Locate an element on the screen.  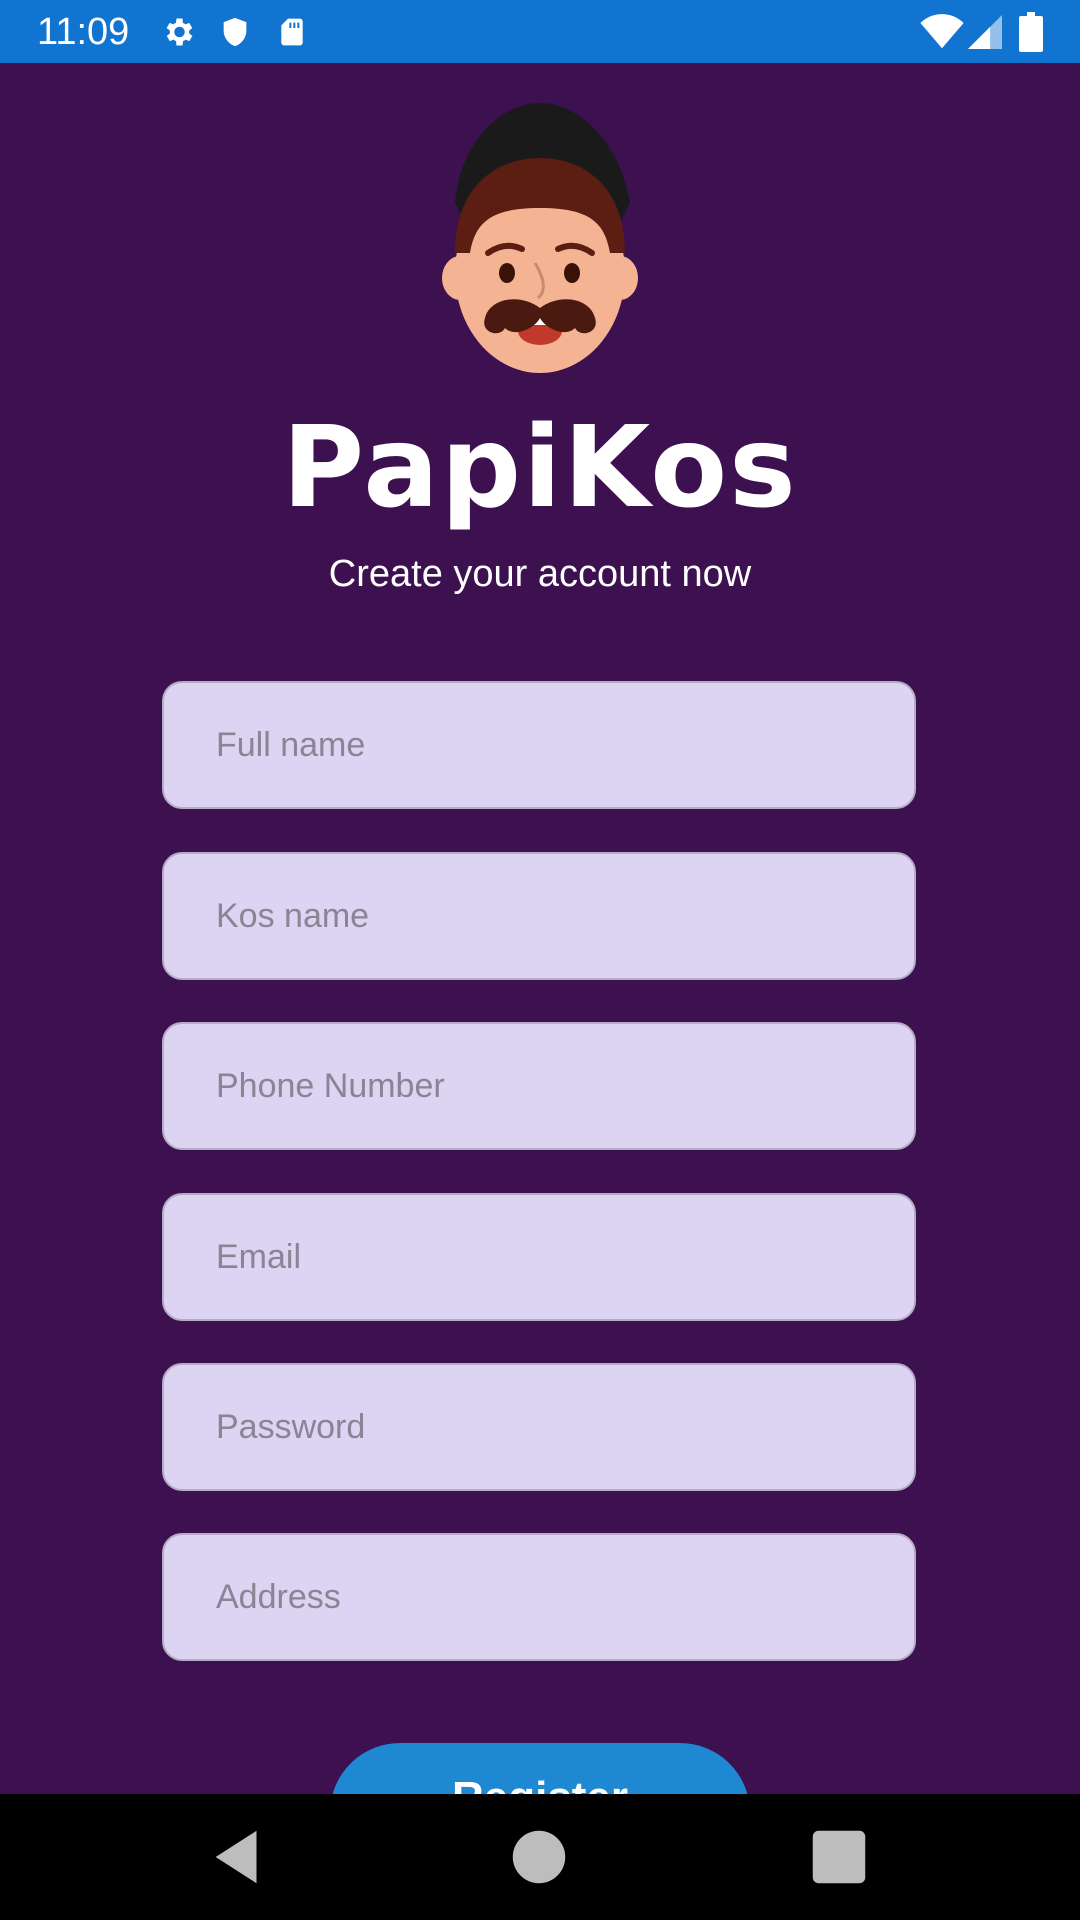
phone-number-field is located at coordinates (539, 1086).